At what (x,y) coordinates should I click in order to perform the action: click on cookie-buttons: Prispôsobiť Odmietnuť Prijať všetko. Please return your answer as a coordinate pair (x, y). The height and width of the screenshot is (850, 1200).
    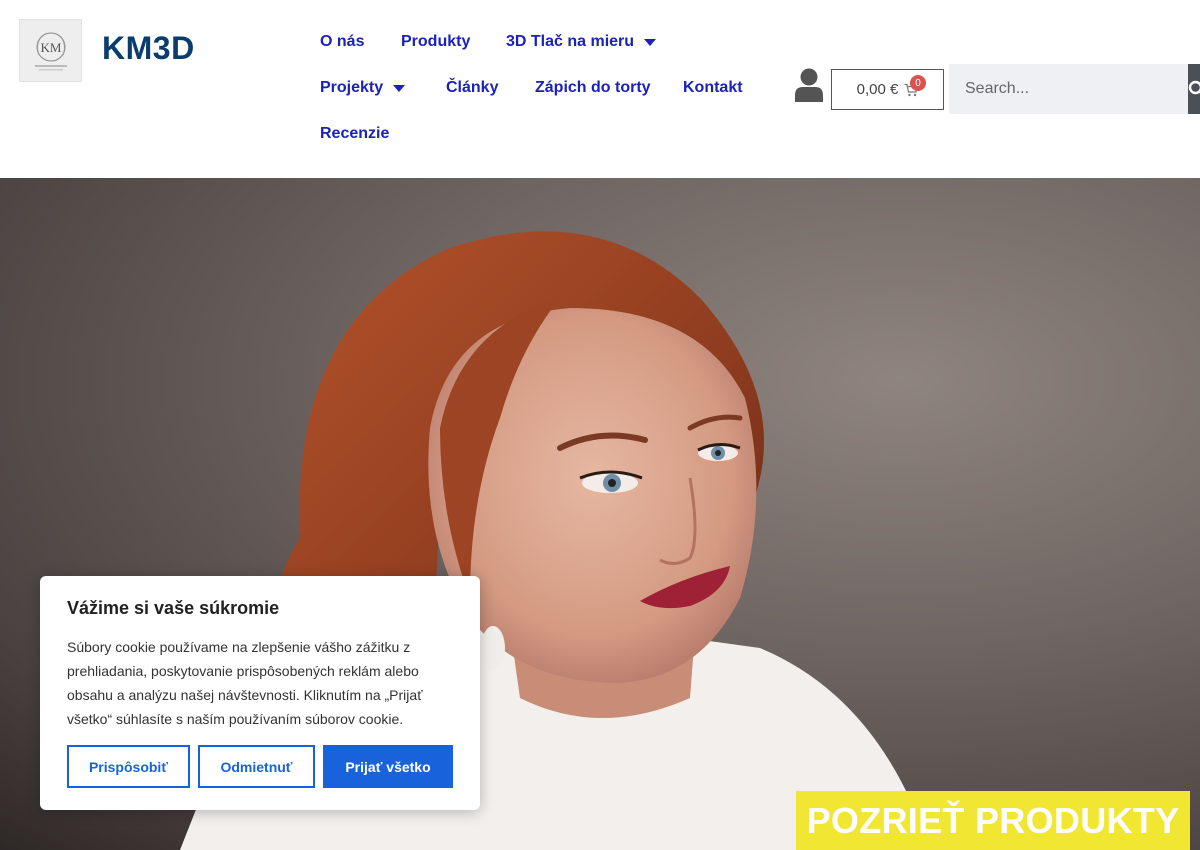
    Looking at the image, I should click on (260, 766).